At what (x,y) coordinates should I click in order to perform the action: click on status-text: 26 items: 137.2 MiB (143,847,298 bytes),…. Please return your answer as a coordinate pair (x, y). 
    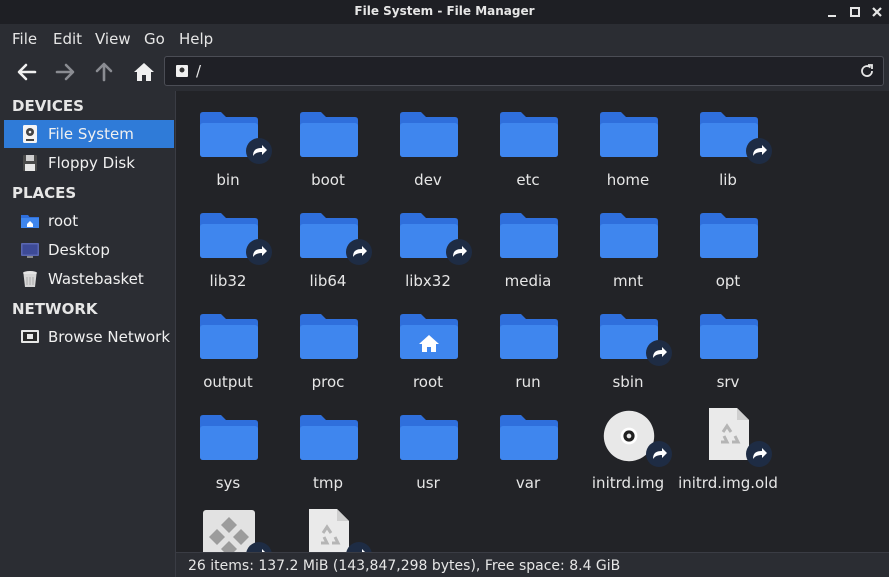
    Looking at the image, I should click on (404, 566).